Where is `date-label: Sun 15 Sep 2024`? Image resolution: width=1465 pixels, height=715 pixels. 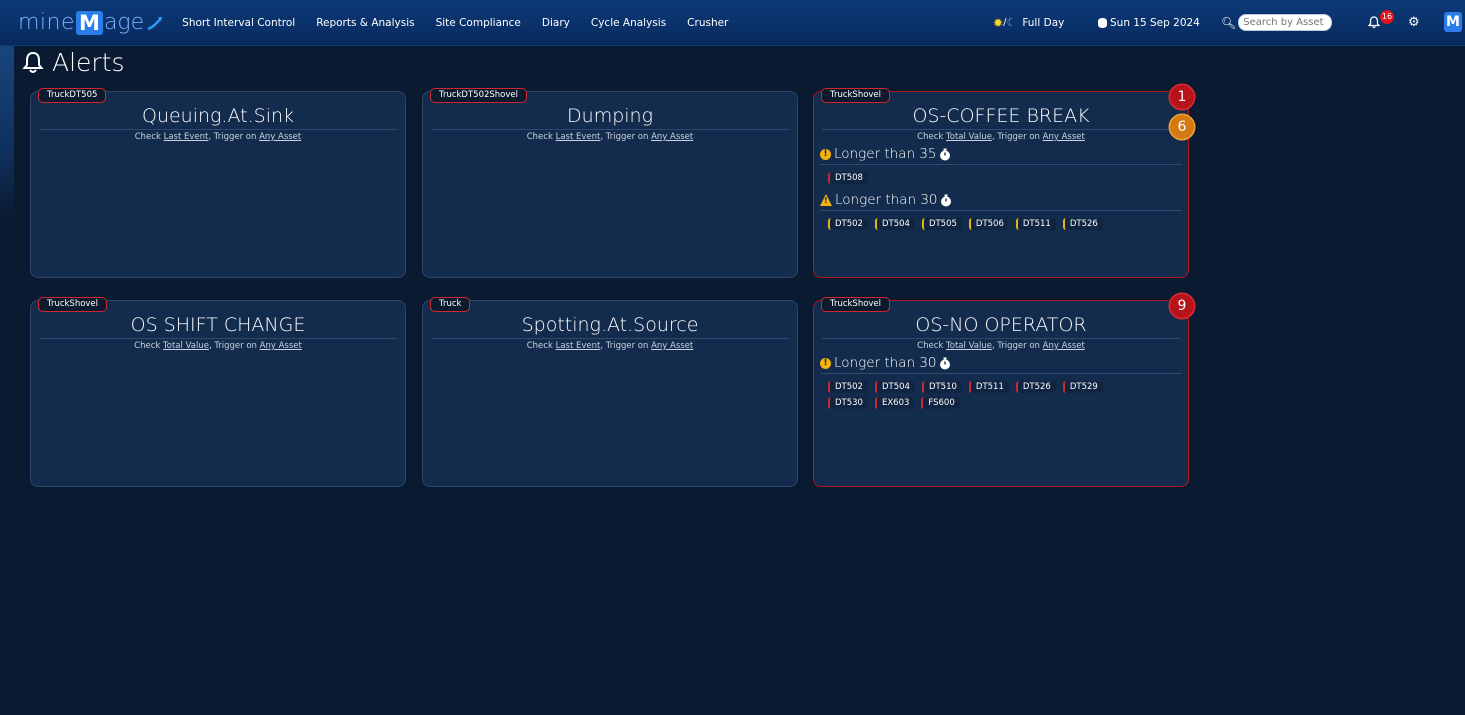 date-label: Sun 15 Sep 2024 is located at coordinates (1155, 22).